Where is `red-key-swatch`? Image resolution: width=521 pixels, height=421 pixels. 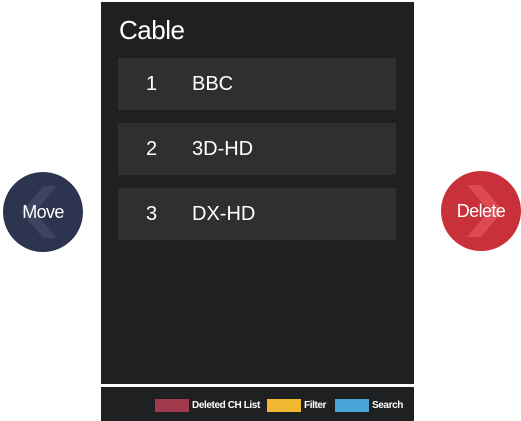
red-key-swatch is located at coordinates (172, 405).